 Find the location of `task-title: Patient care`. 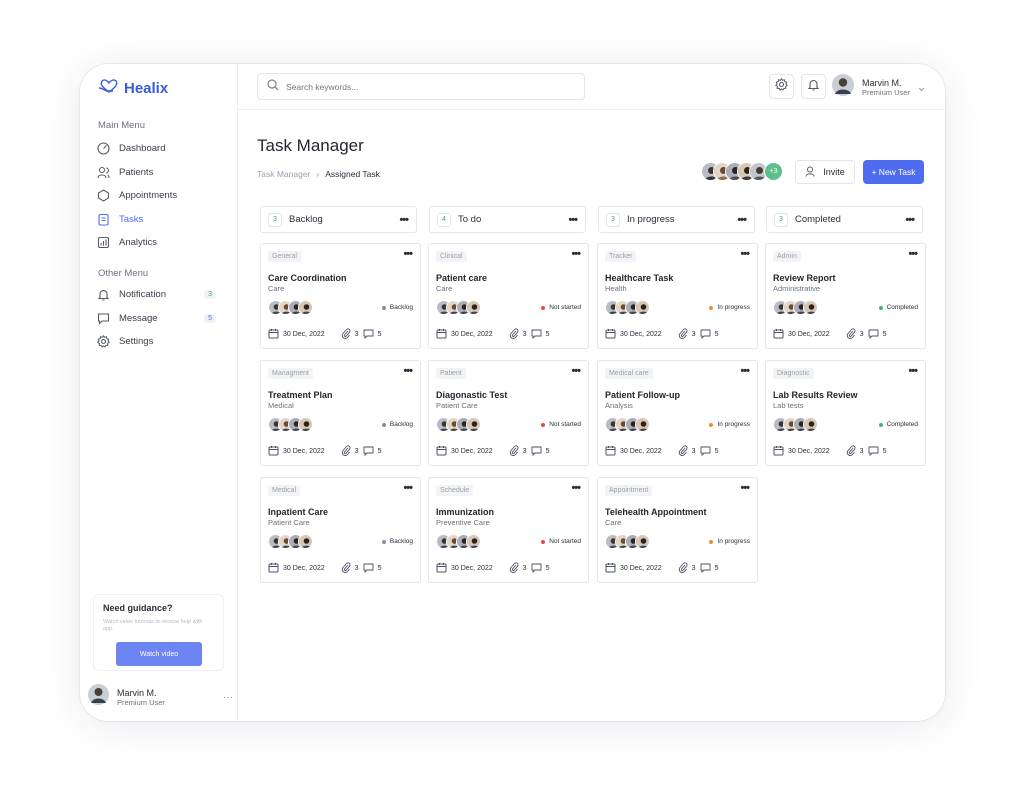

task-title: Patient care is located at coordinates (462, 278).